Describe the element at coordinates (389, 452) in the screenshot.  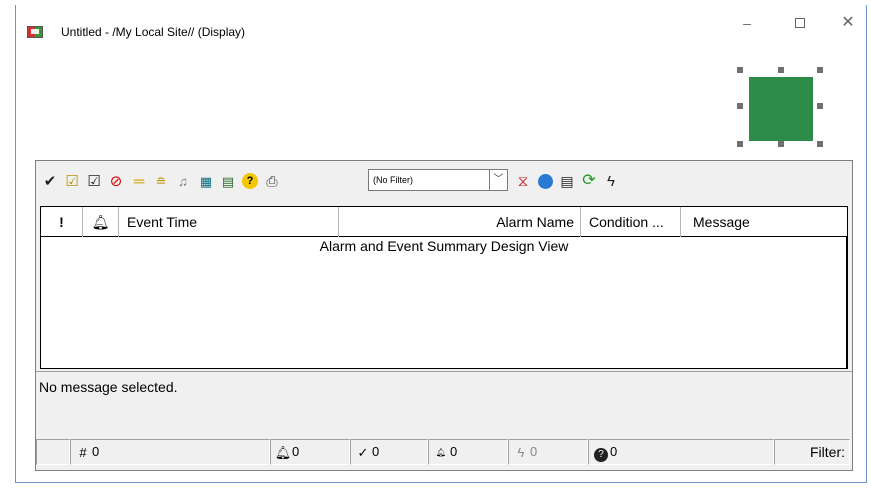
I see `status-acknowledged: ✓ 0` at that location.